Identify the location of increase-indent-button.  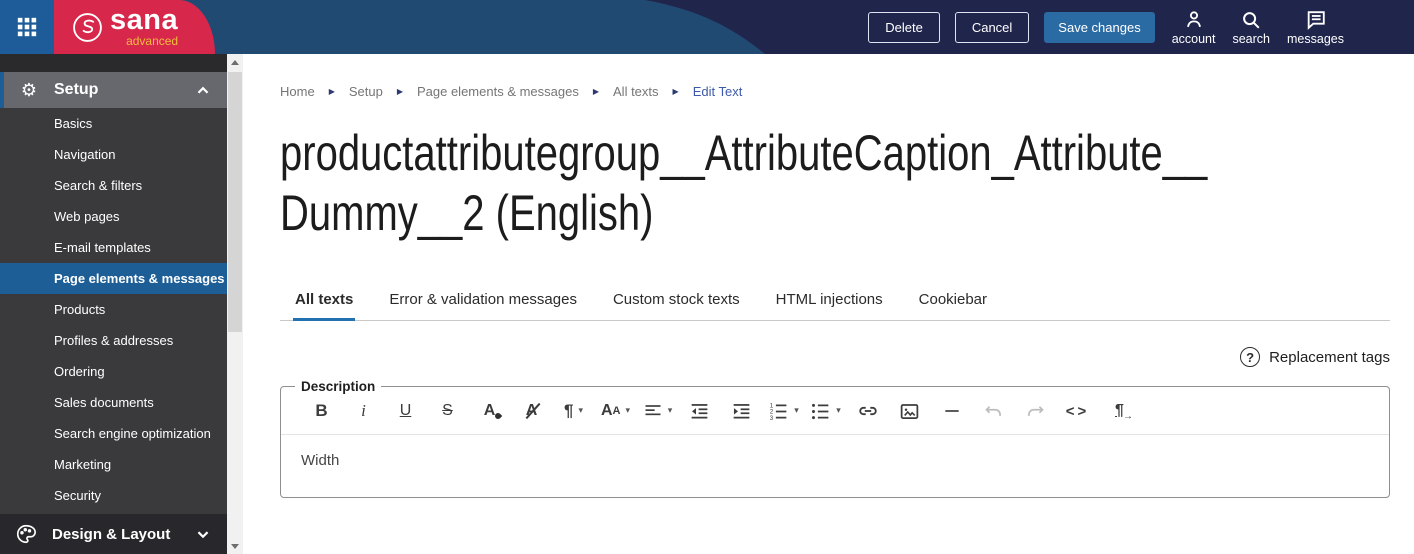
(741, 411).